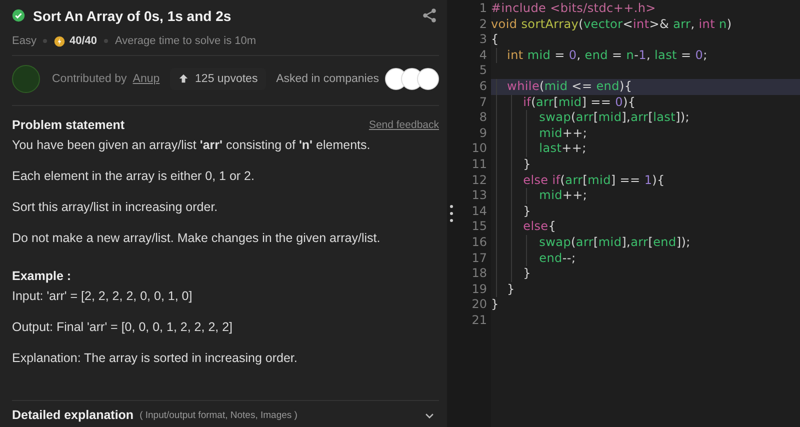 This screenshot has width=800, height=427. What do you see at coordinates (479, 274) in the screenshot?
I see `line-number: 18` at bounding box center [479, 274].